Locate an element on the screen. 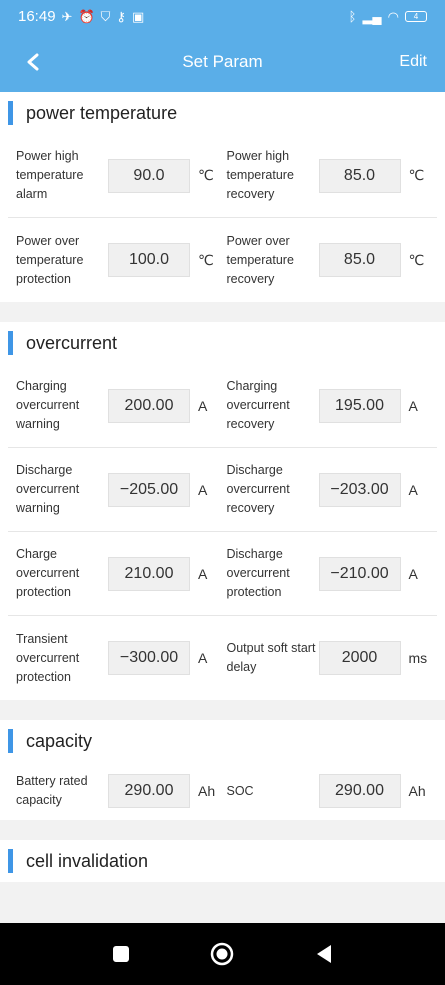  param-label: Battery rated capacity is located at coordinates (52, 790).